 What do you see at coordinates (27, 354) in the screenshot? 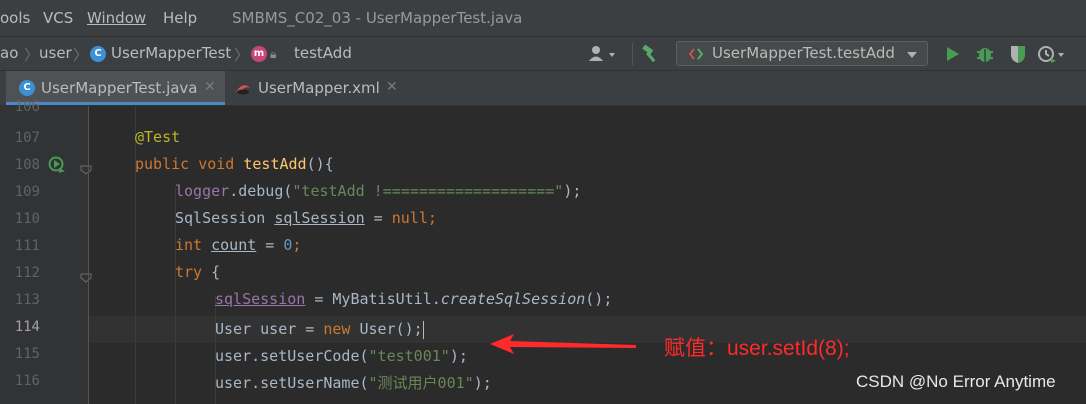
I see `line-number: 115` at bounding box center [27, 354].